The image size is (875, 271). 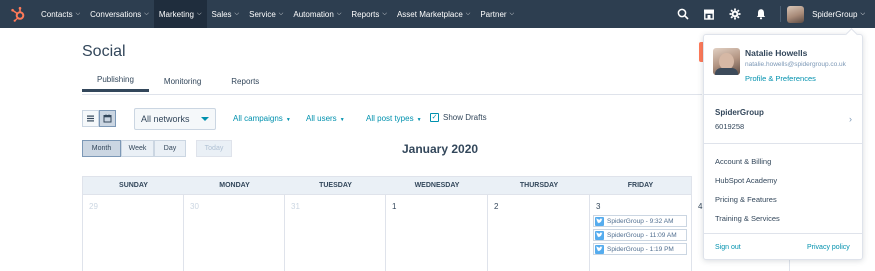 What do you see at coordinates (761, 14) in the screenshot?
I see `bell-icon` at bounding box center [761, 14].